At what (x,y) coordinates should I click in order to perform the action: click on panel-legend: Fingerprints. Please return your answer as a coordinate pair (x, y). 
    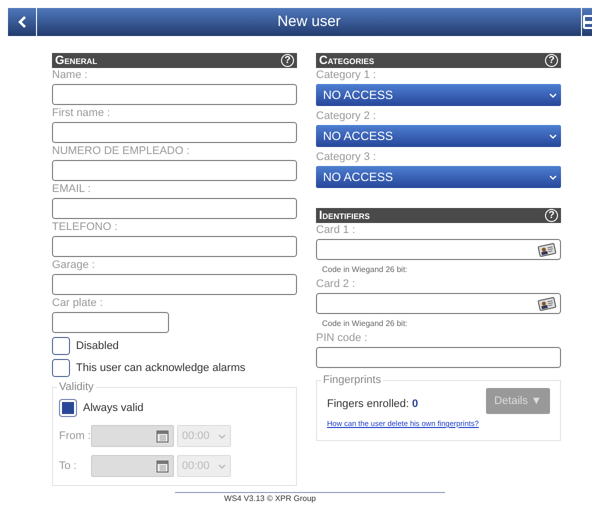
    Looking at the image, I should click on (352, 380).